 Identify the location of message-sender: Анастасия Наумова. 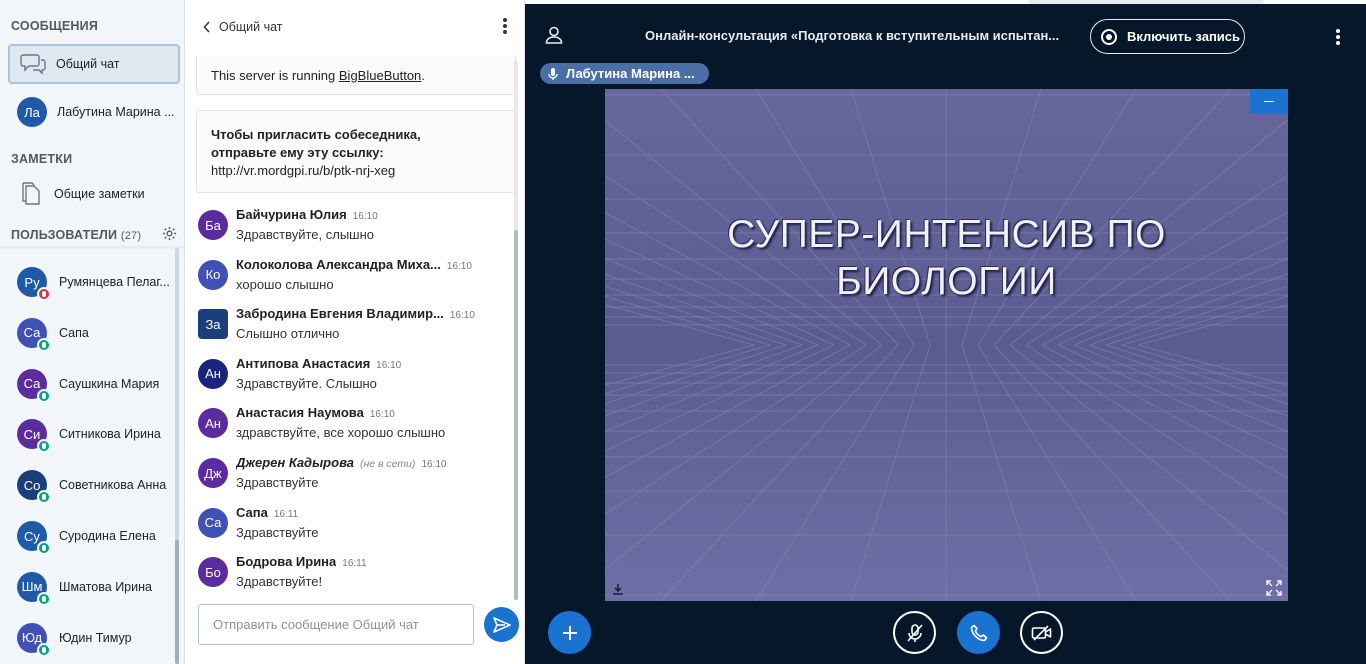
(300, 413).